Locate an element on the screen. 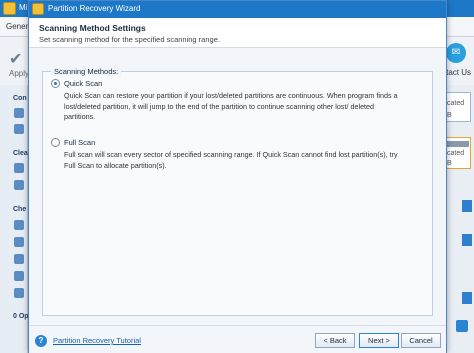  cancel-button: Cancel is located at coordinates (421, 340).